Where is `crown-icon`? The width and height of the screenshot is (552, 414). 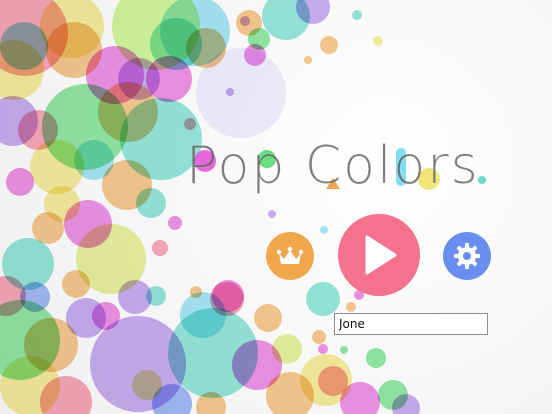 crown-icon is located at coordinates (290, 255).